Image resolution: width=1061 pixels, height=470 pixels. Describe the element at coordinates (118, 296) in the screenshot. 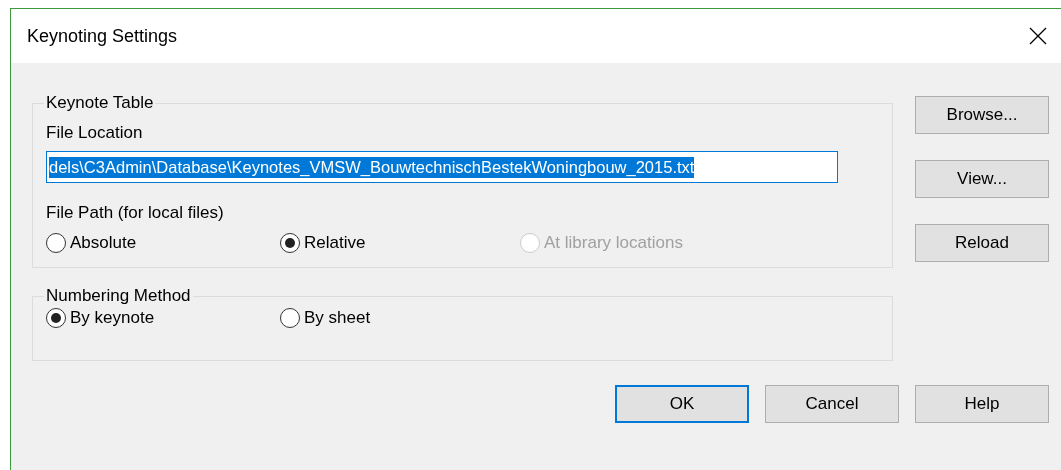

I see `group-title: Numbering Method` at that location.